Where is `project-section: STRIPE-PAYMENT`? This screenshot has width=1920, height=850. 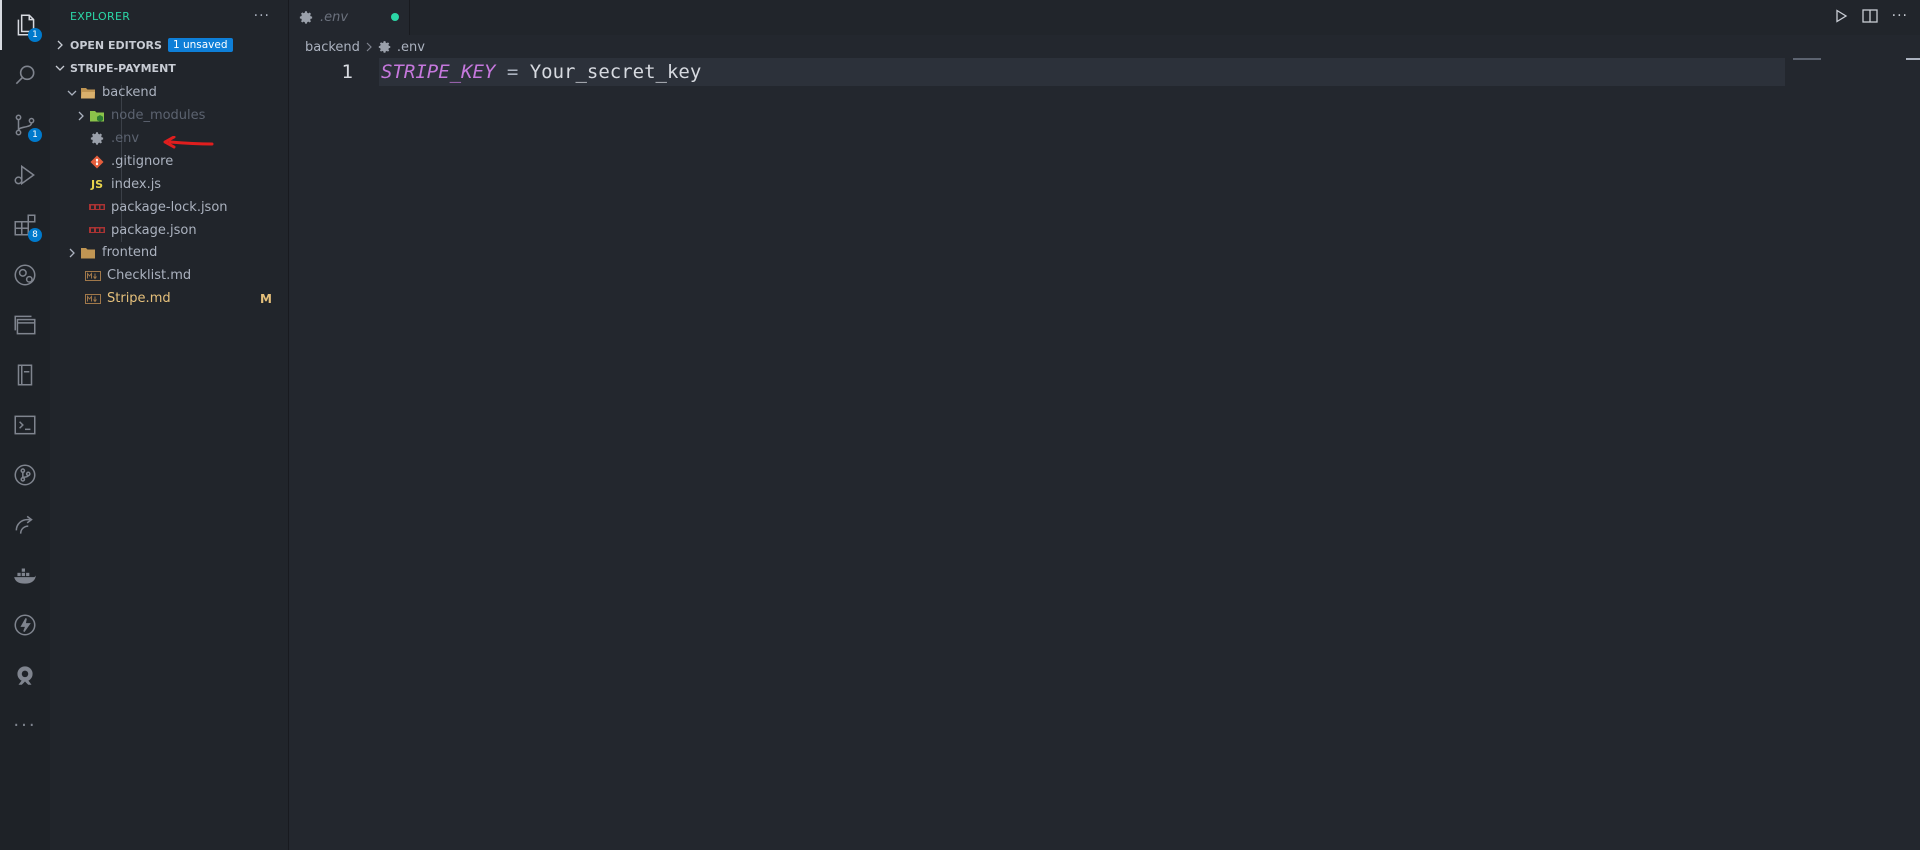
project-section: STRIPE-PAYMENT is located at coordinates (169, 68).